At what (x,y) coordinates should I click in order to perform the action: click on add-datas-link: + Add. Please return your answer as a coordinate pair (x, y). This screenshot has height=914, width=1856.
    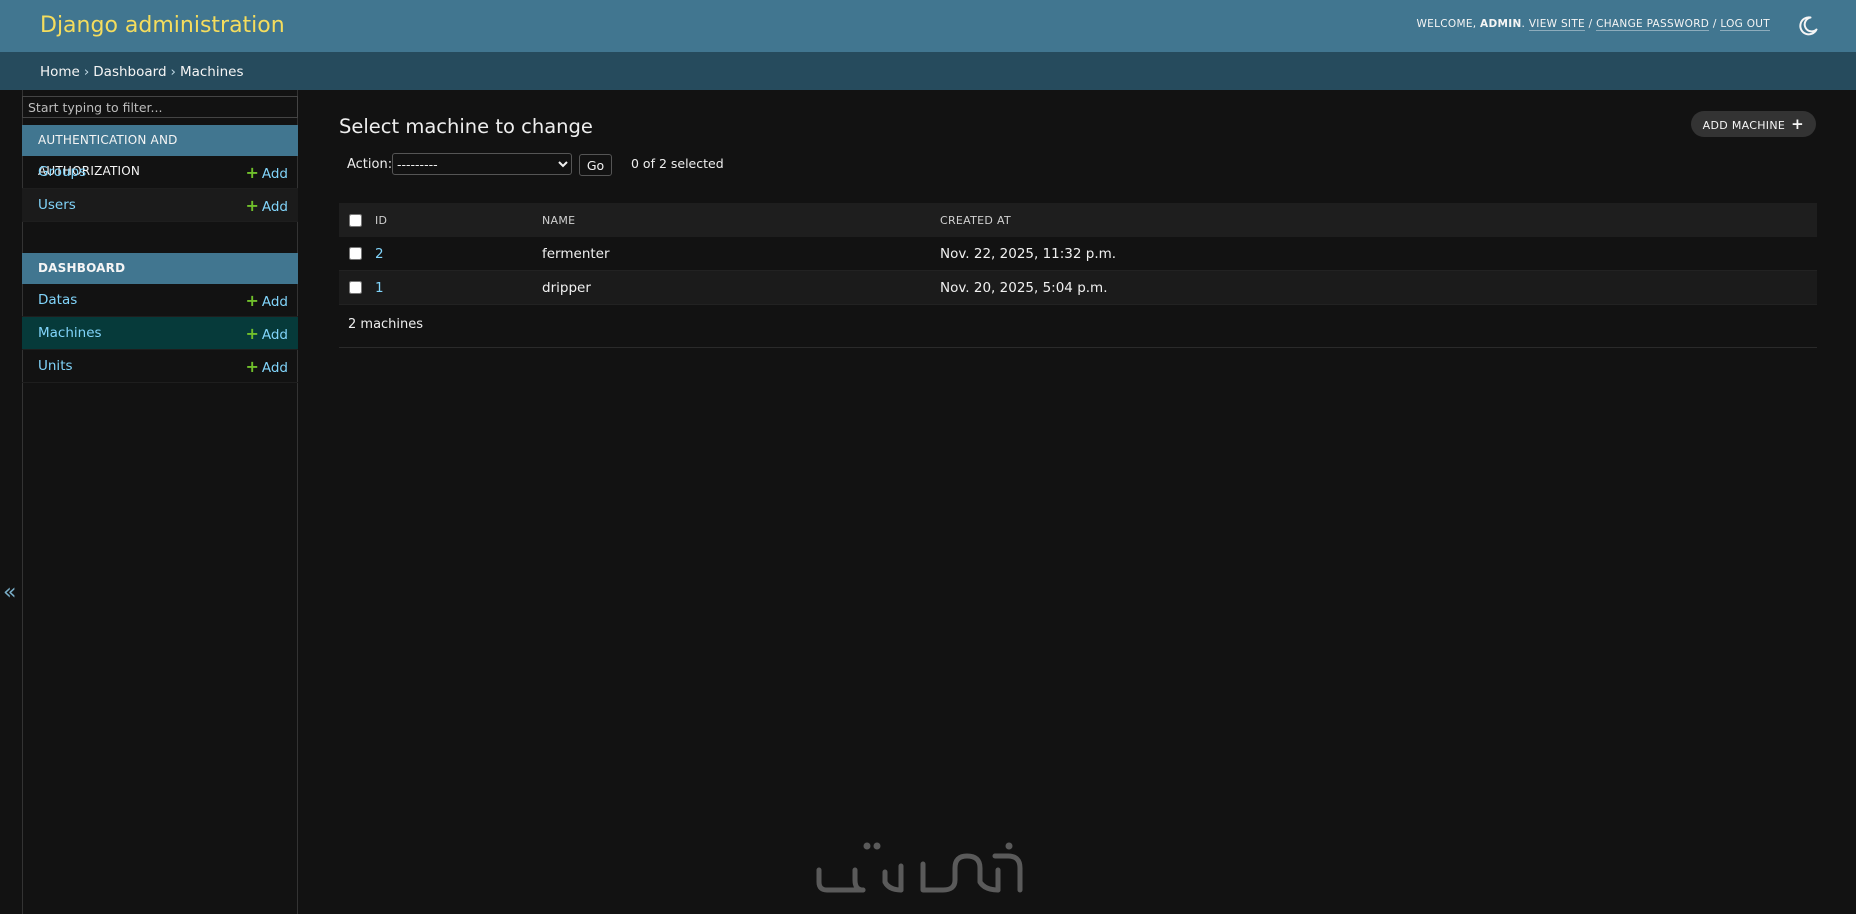
    Looking at the image, I should click on (266, 300).